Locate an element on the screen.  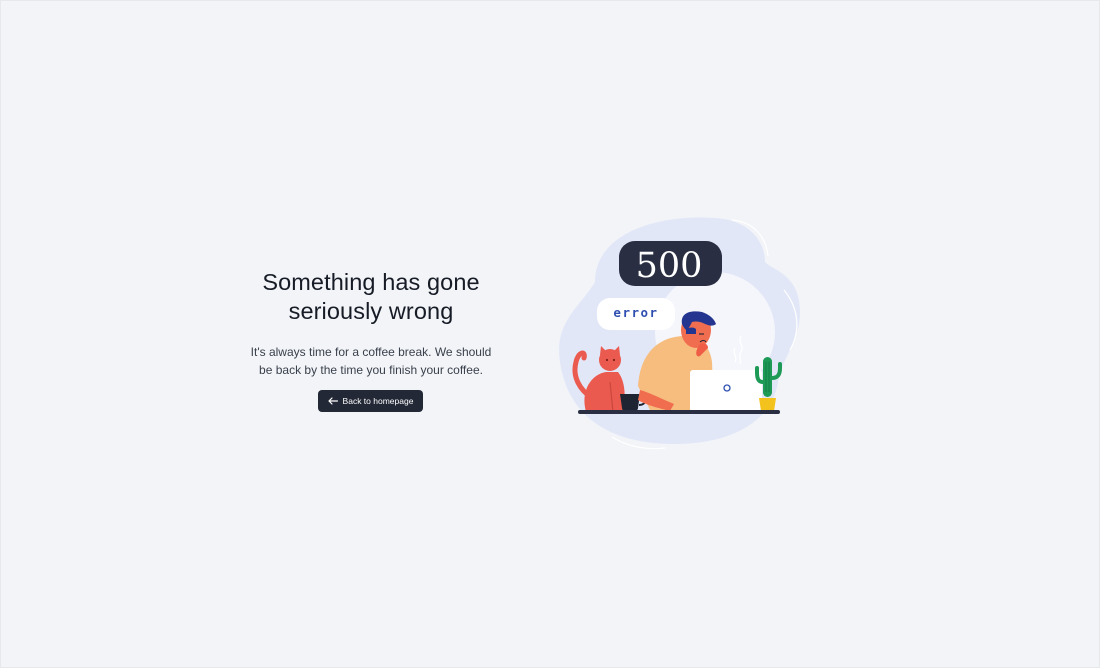
error-code-text: 500 is located at coordinates (669, 266).